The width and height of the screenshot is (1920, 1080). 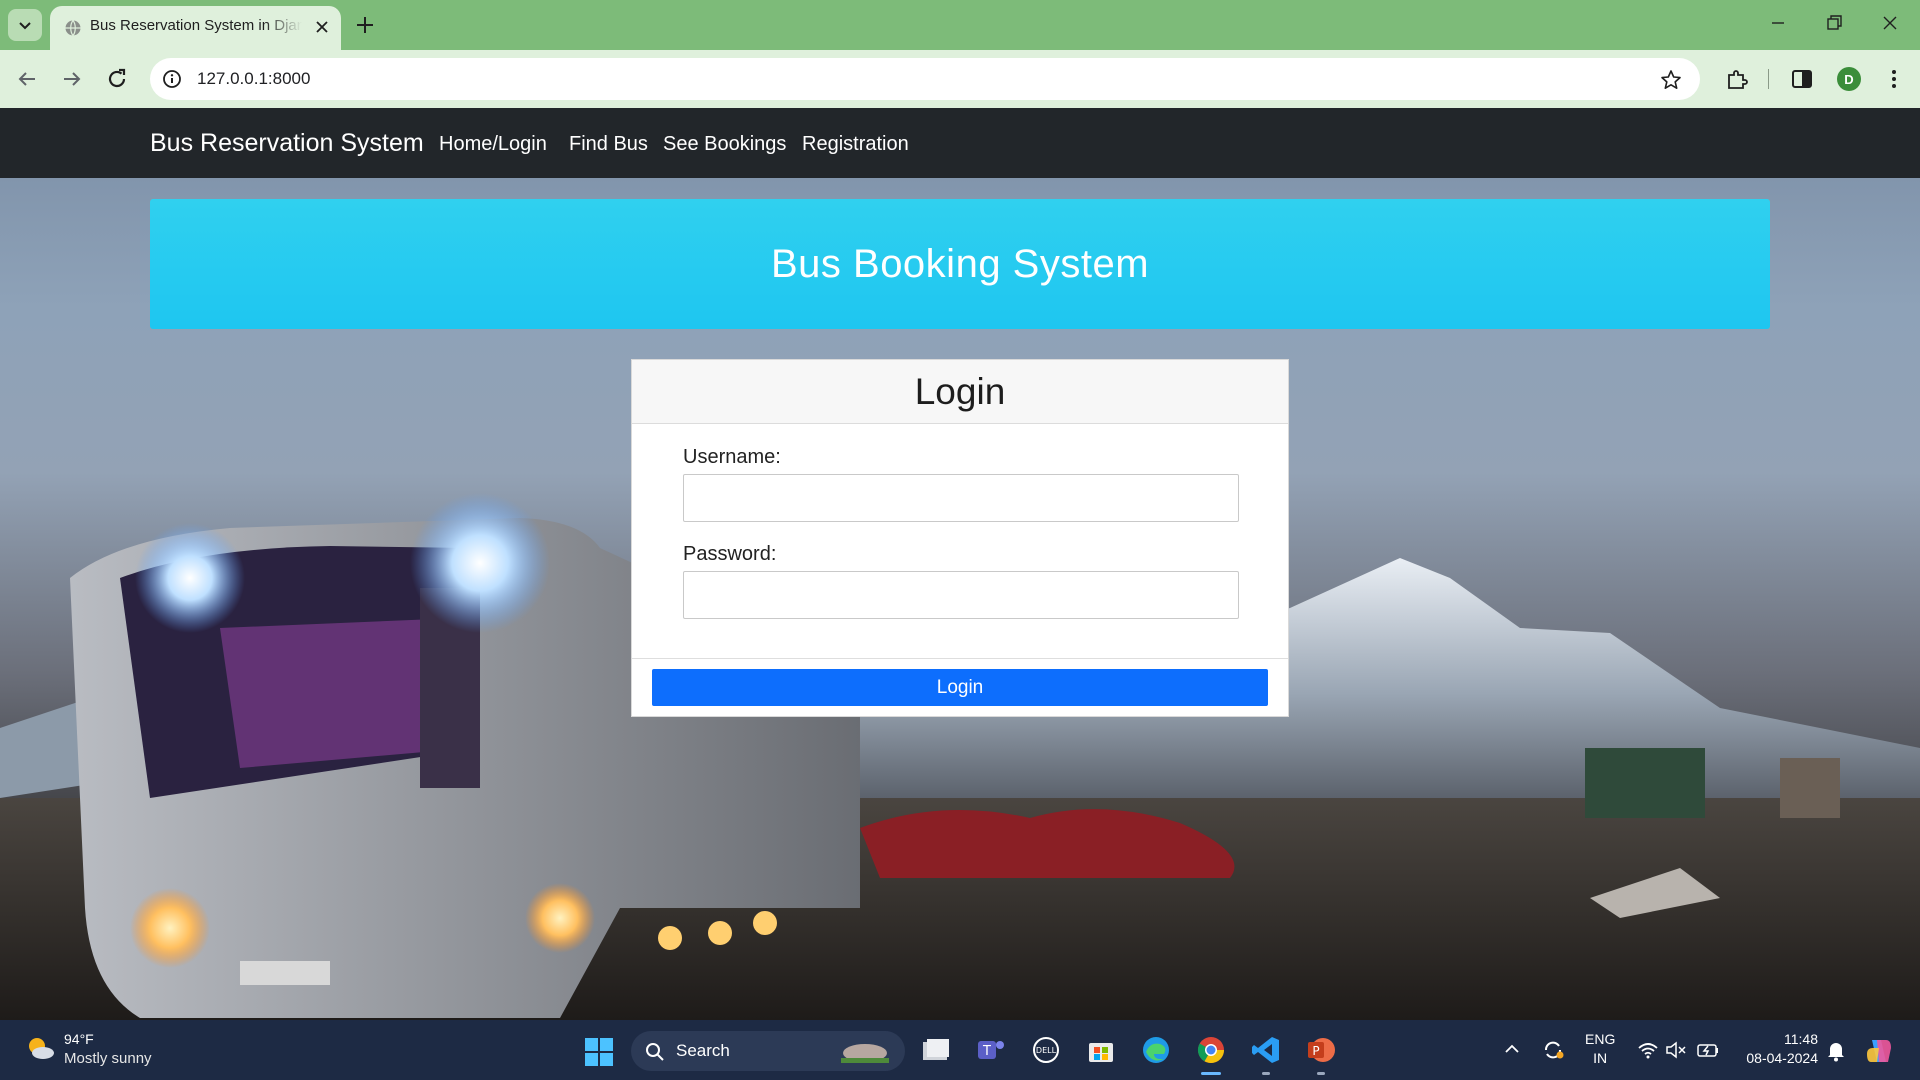 I want to click on svg-text: DELL, so click(x=1046, y=1050).